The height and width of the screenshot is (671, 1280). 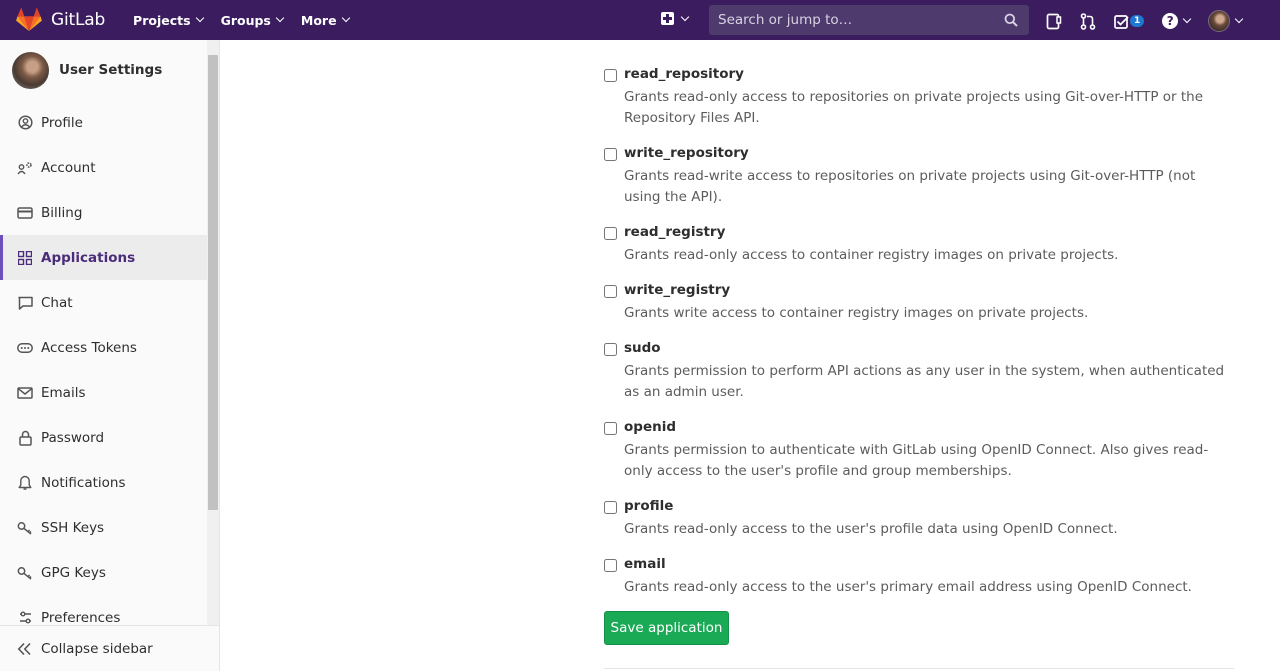 I want to click on sidebar-item-applications: Applications, so click(x=103, y=257).